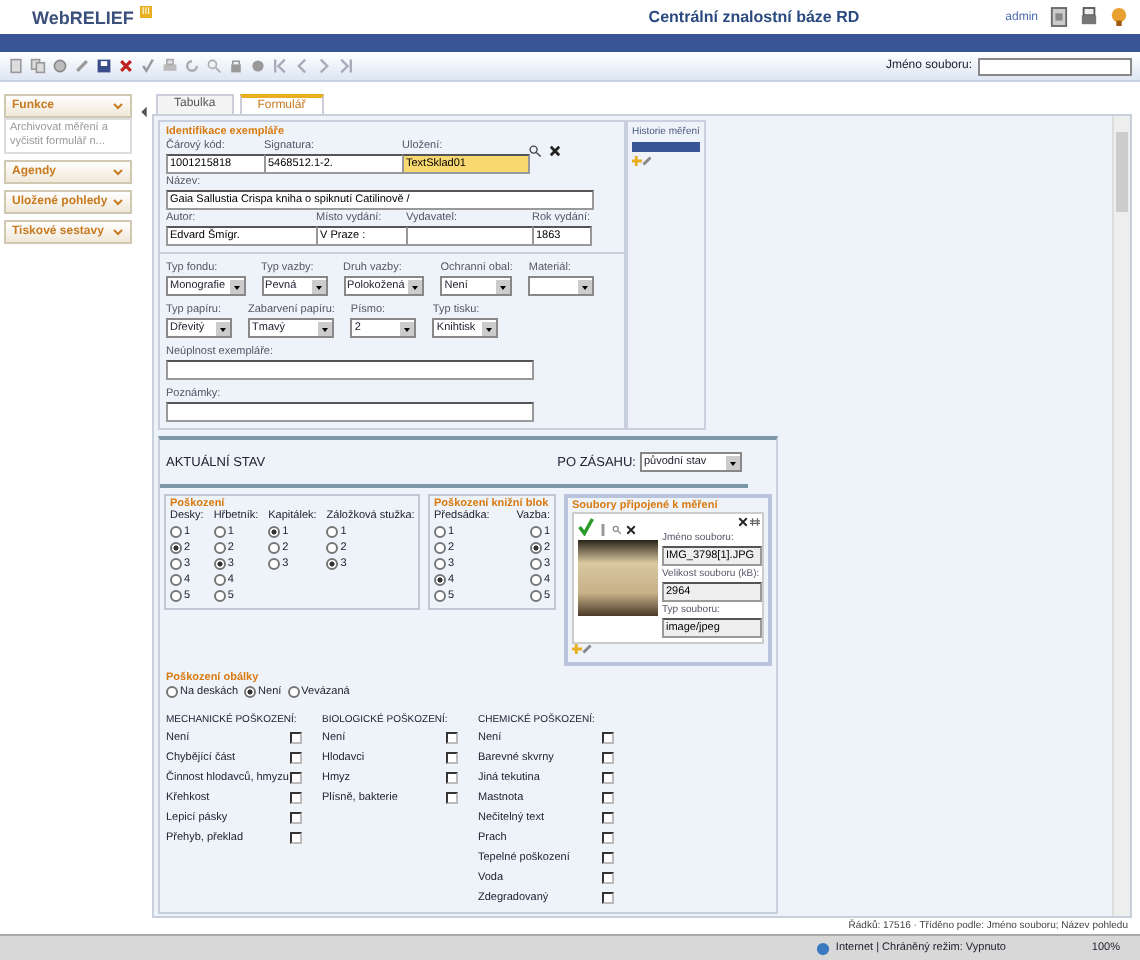 The height and width of the screenshot is (960, 1140). Describe the element at coordinates (148, 66) in the screenshot. I see `check-icon` at that location.